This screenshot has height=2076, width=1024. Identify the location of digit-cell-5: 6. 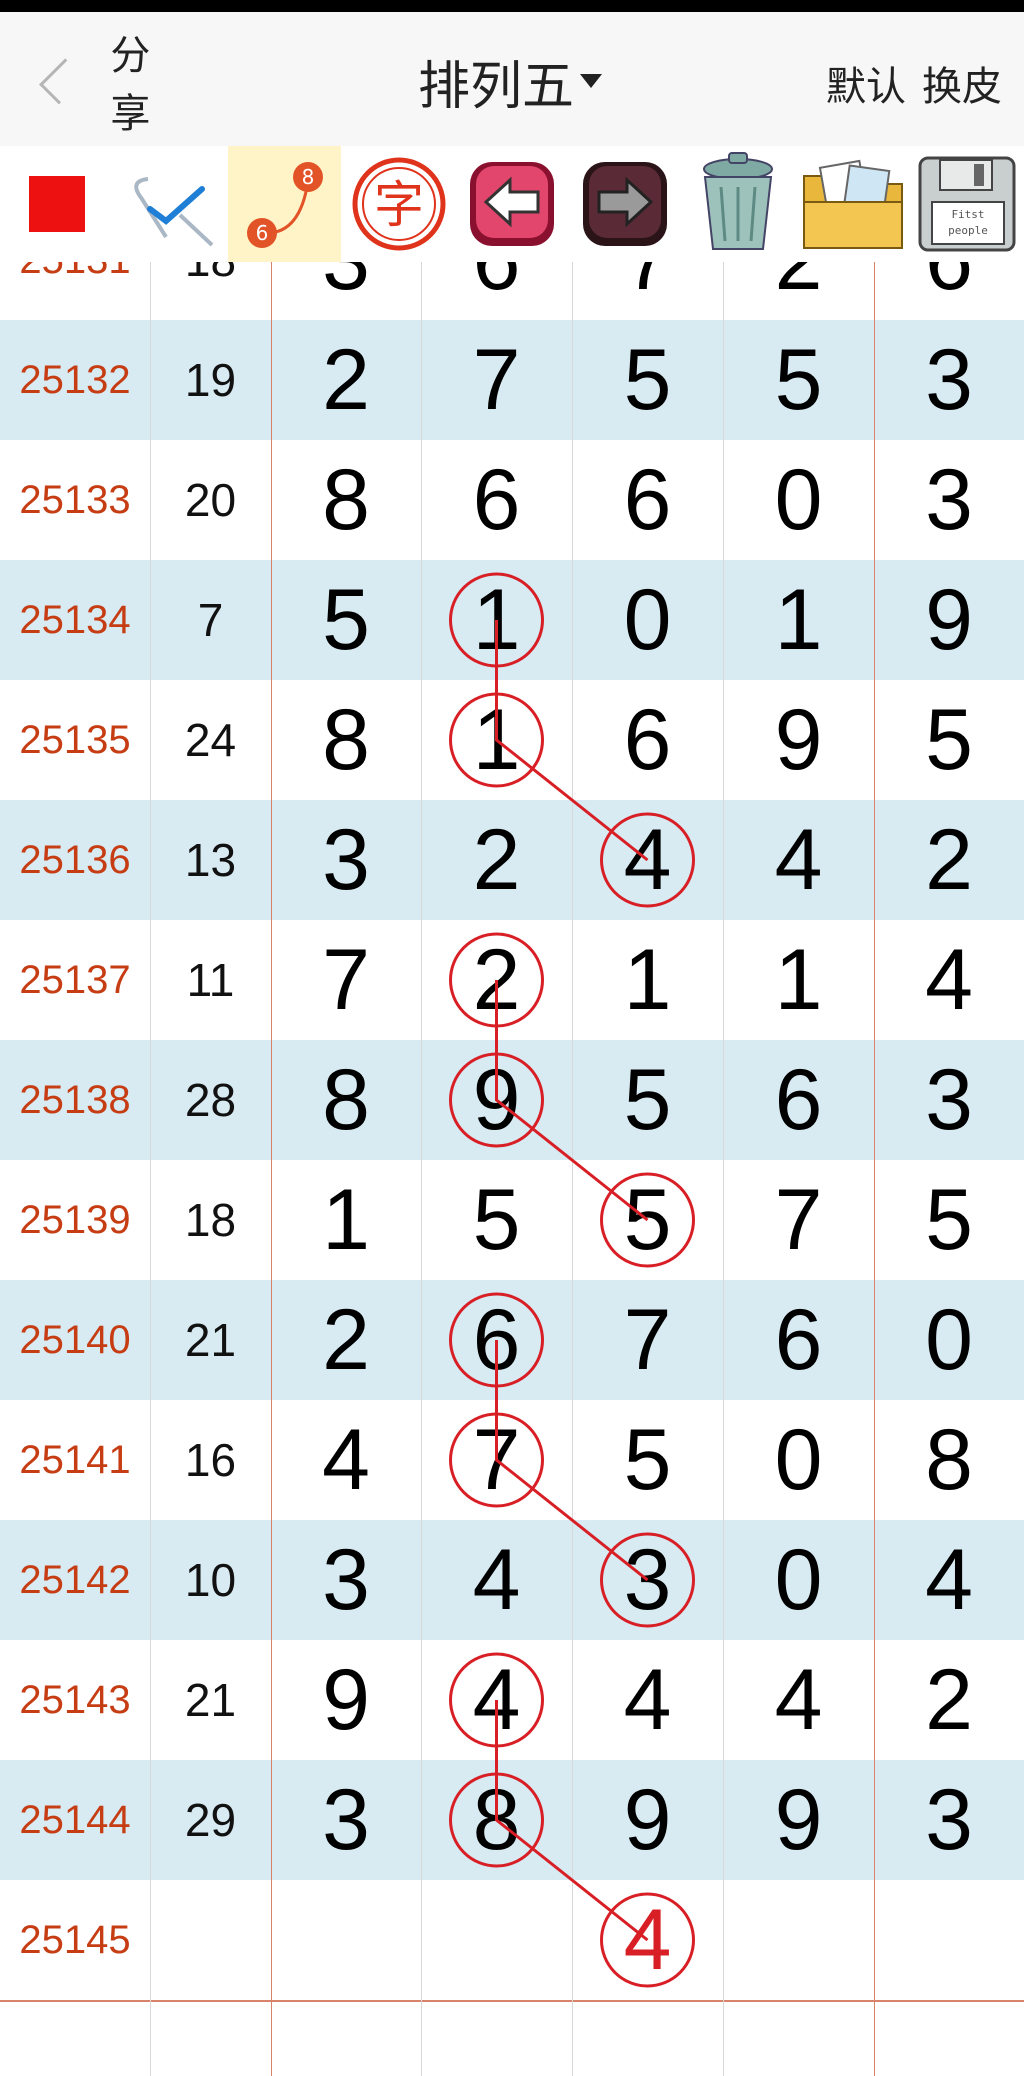
(949, 291).